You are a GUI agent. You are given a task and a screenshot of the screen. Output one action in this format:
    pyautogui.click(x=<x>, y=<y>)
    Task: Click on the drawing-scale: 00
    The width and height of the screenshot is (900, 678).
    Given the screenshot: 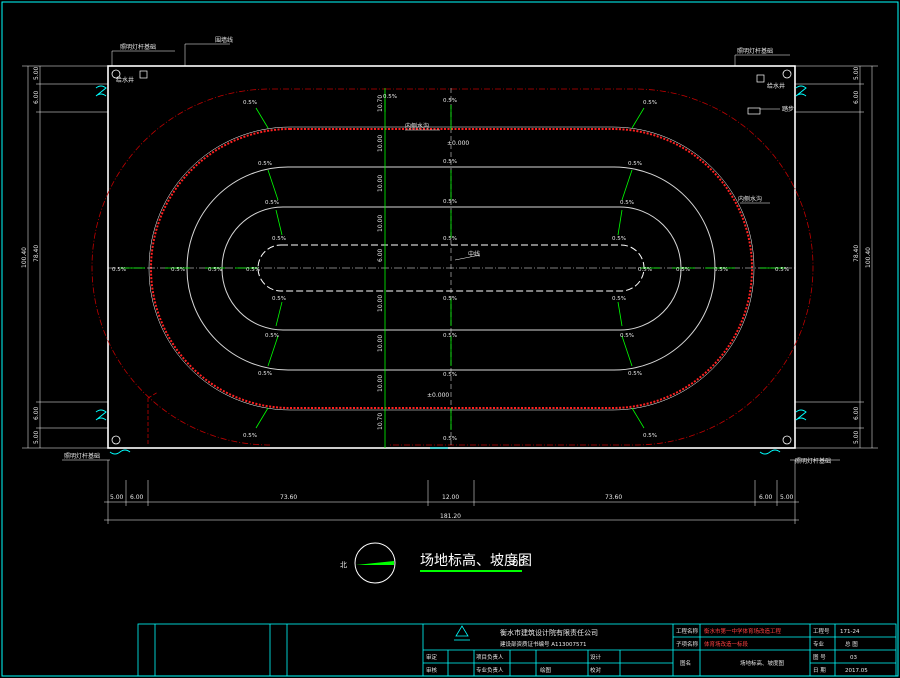 What is the action you would take?
    pyautogui.click(x=518, y=563)
    